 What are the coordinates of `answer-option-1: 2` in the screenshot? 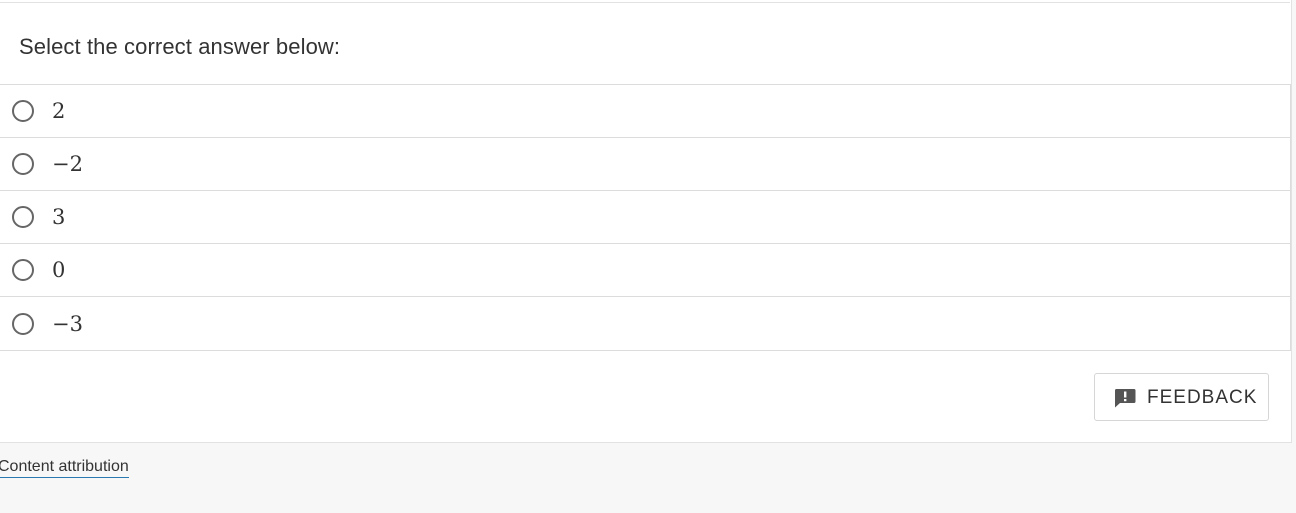 It's located at (645, 111).